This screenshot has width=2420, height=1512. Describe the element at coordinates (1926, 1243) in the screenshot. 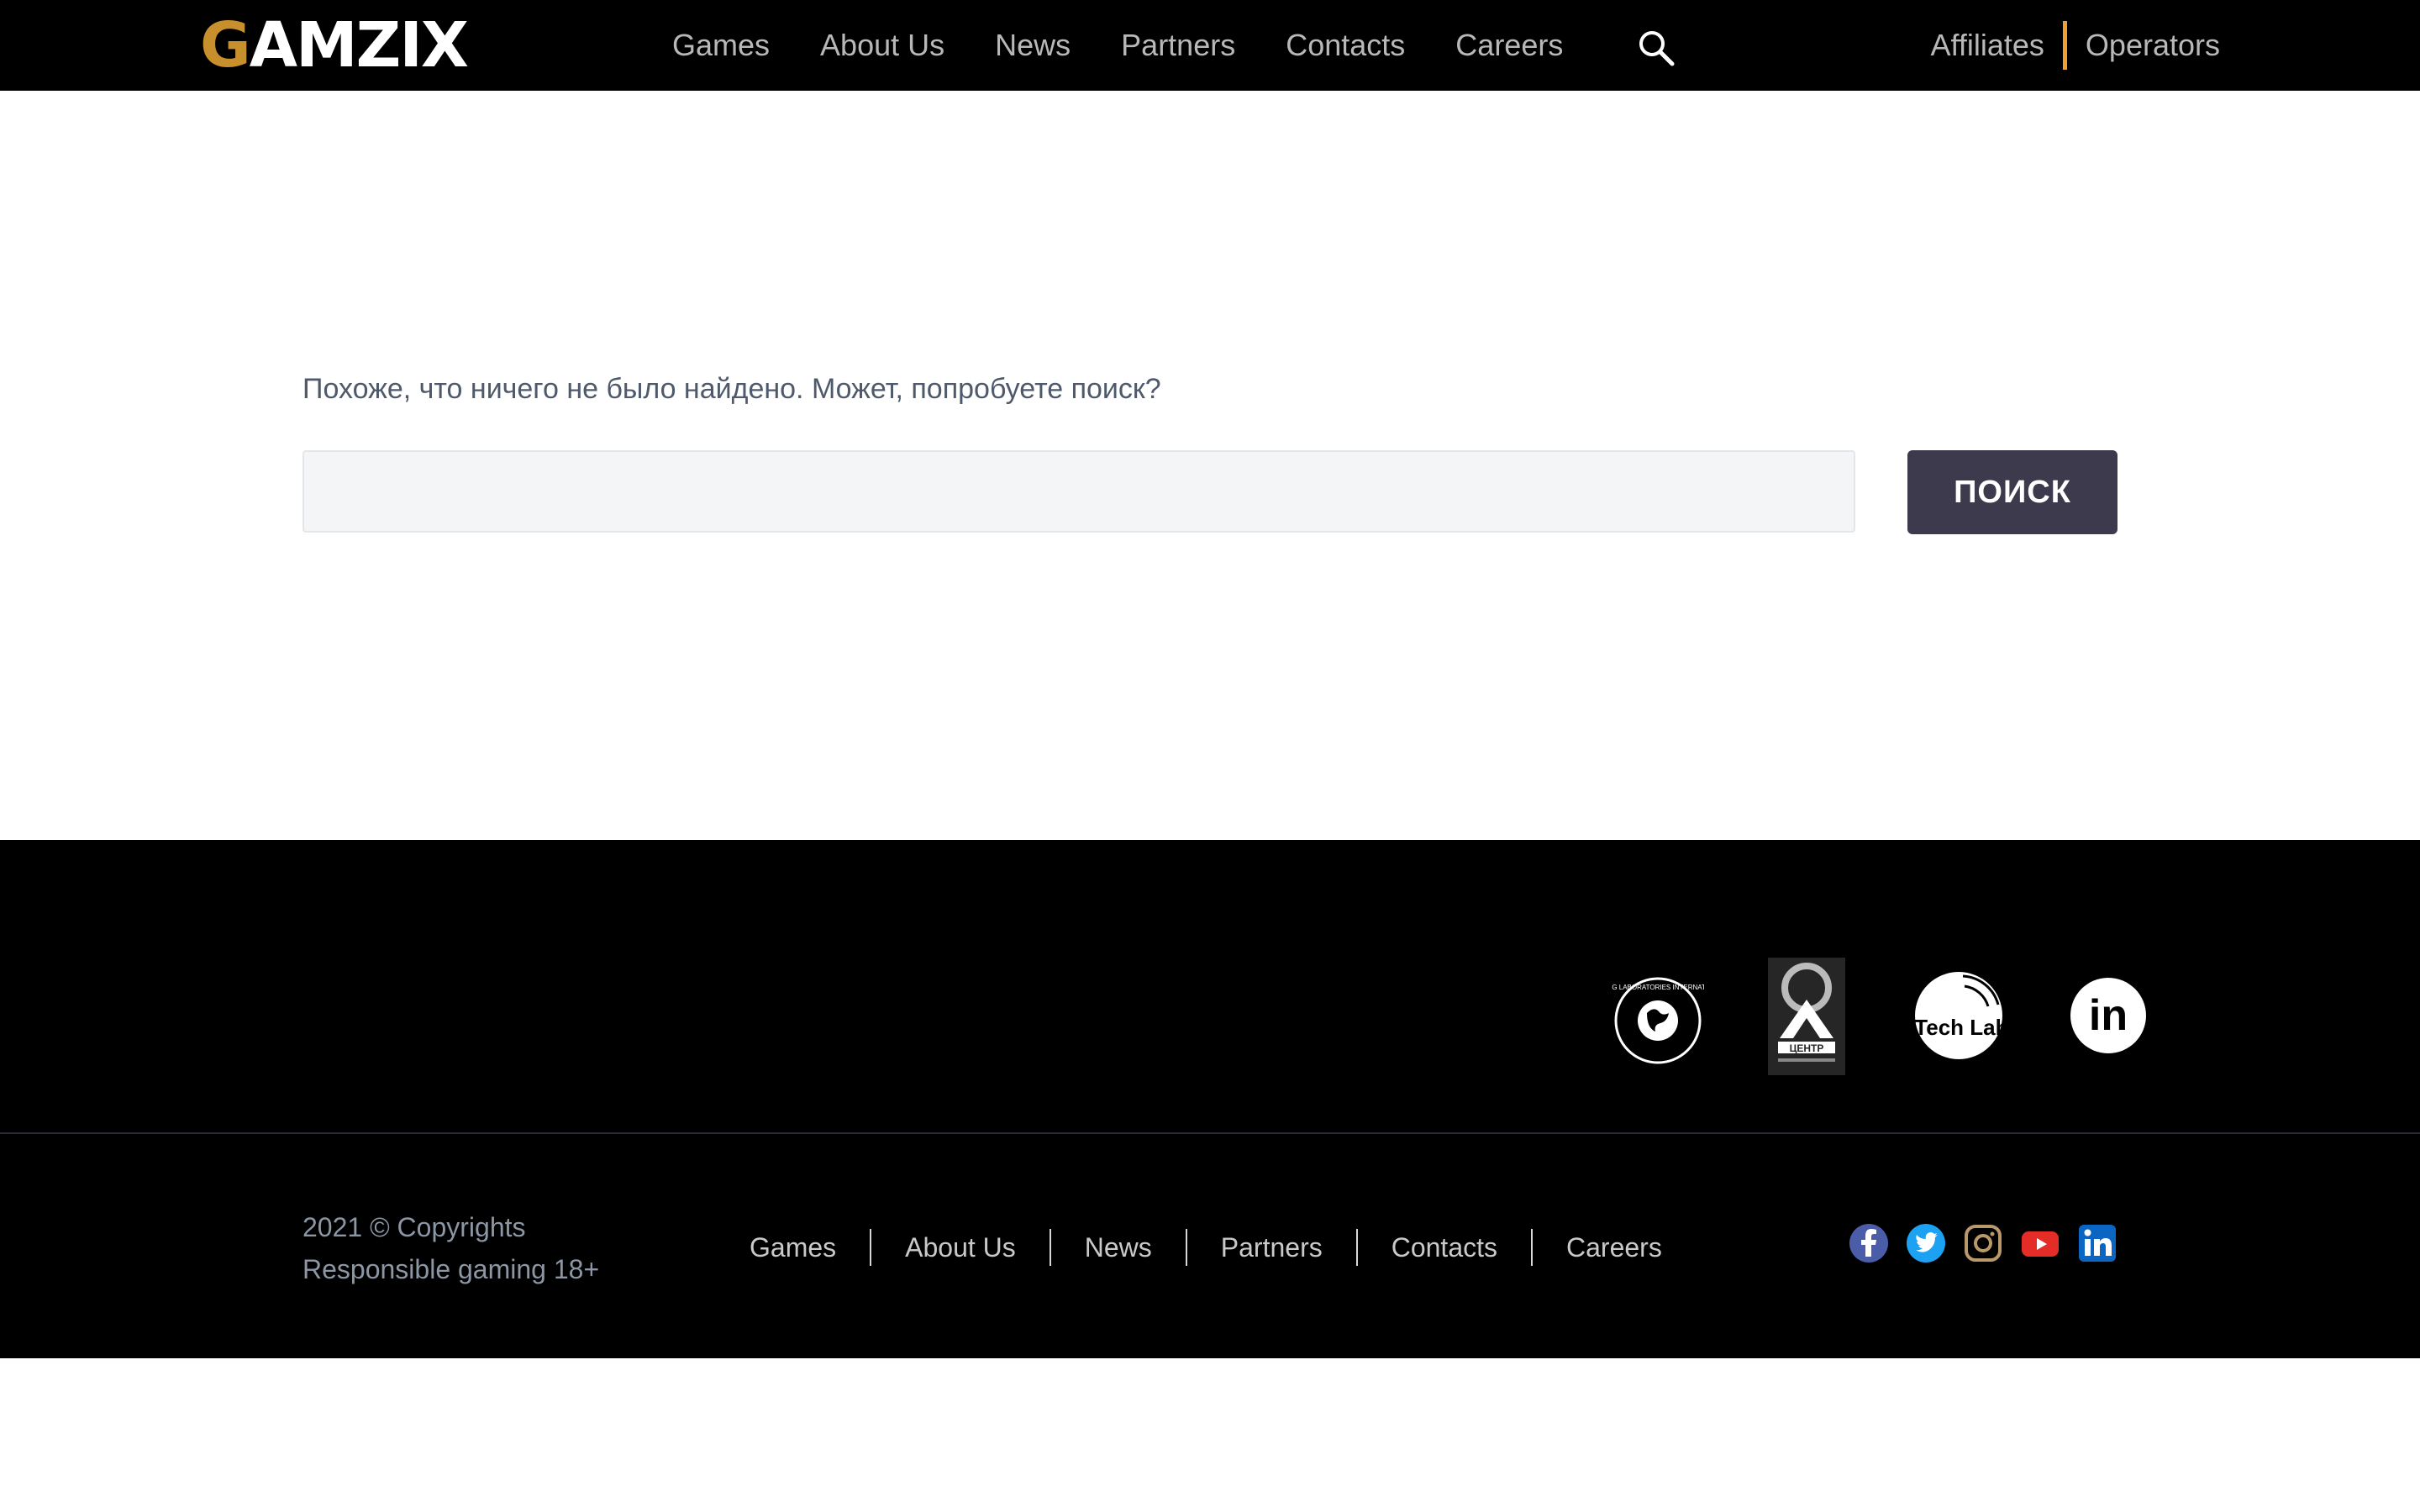

I see `twitter-icon` at that location.